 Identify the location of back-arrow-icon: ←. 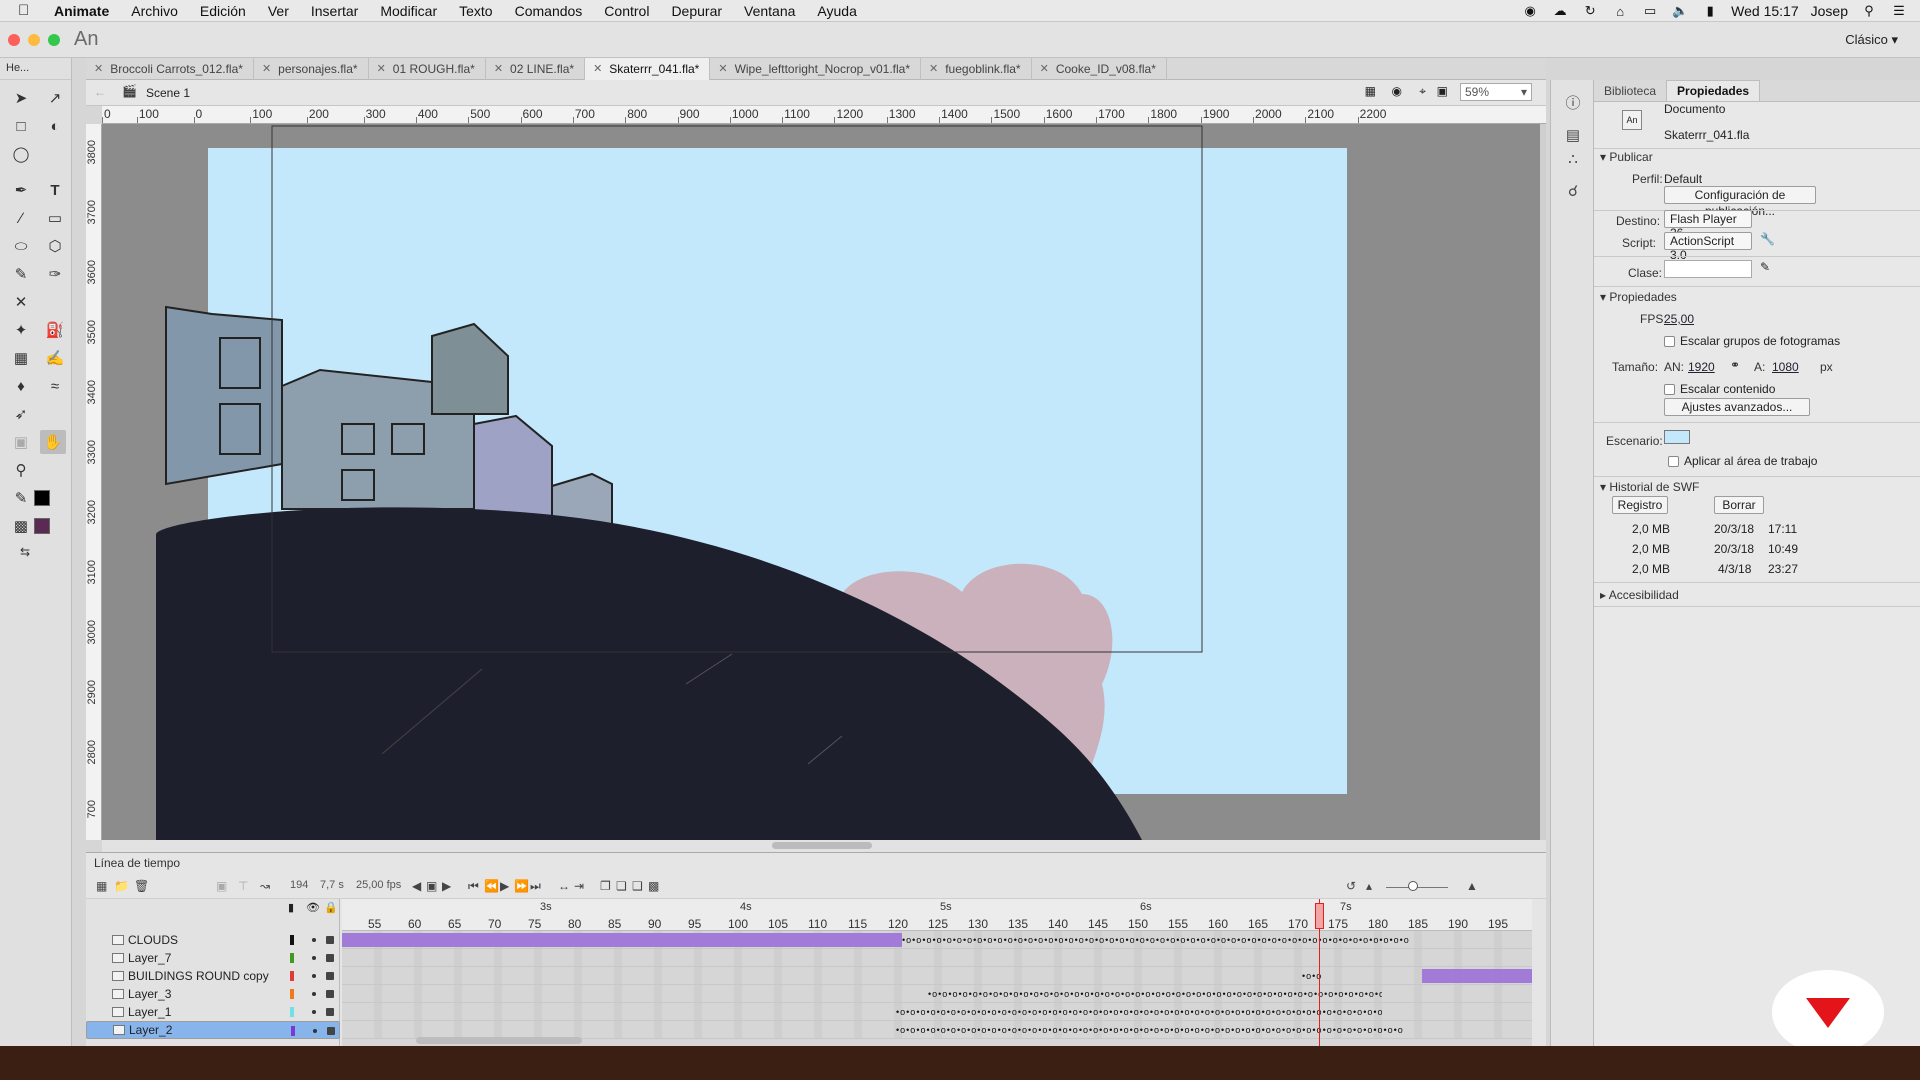
(100, 92).